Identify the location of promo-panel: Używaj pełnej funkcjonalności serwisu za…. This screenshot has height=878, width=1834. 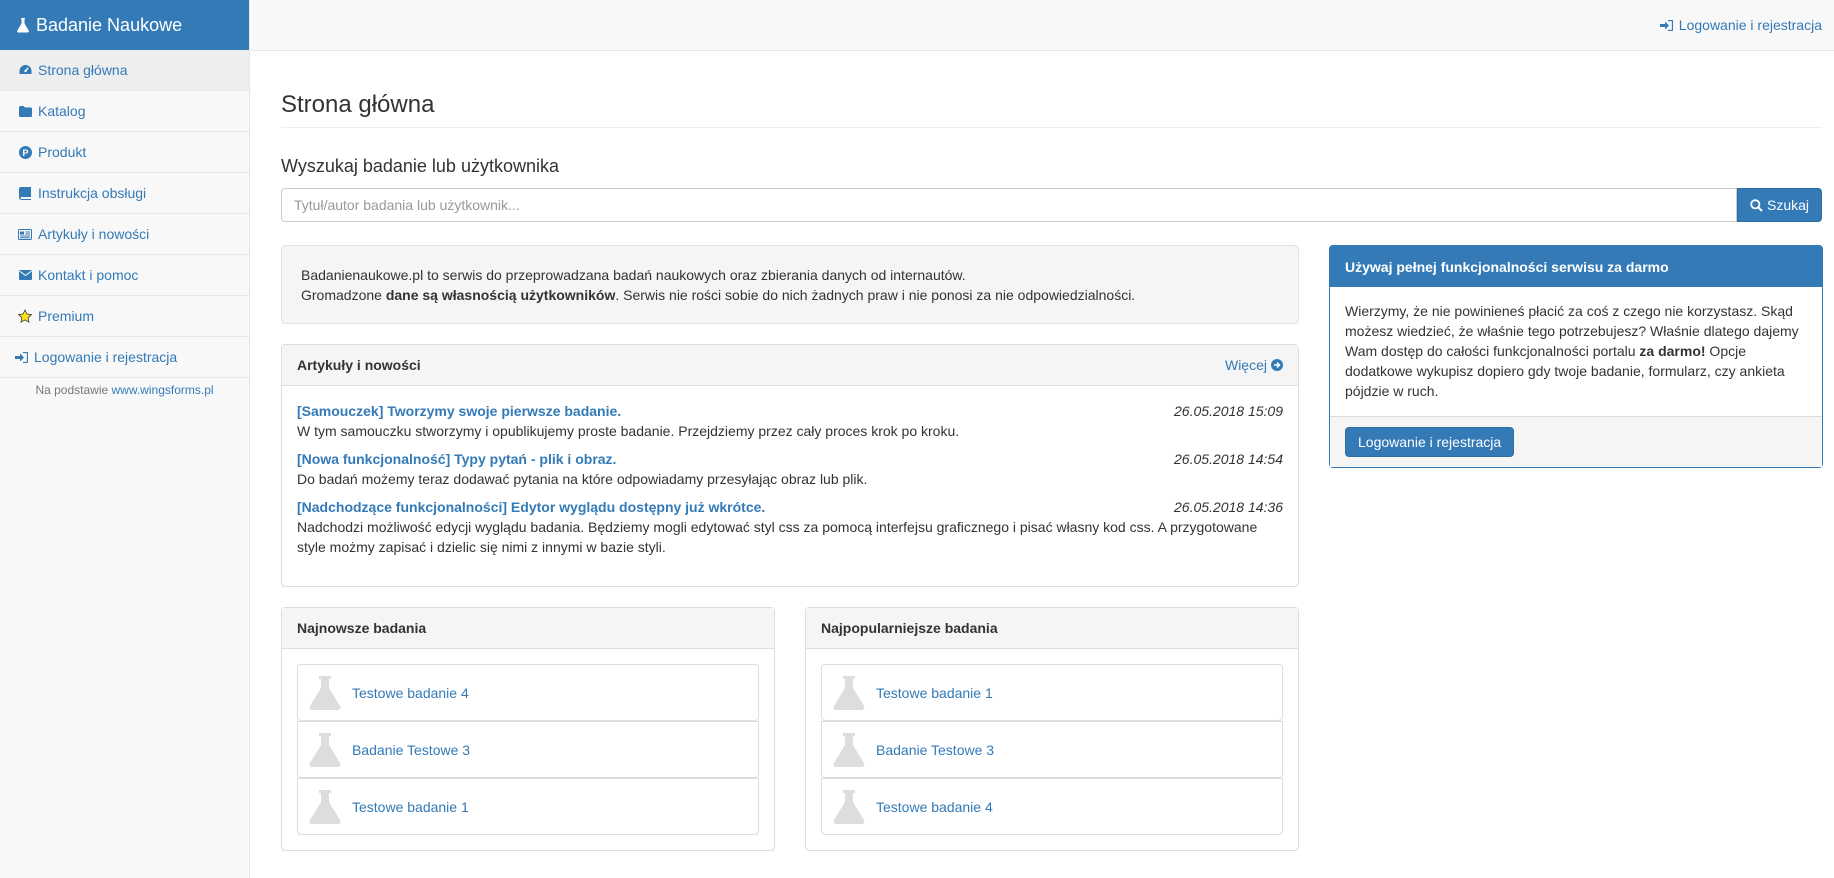
(1576, 356).